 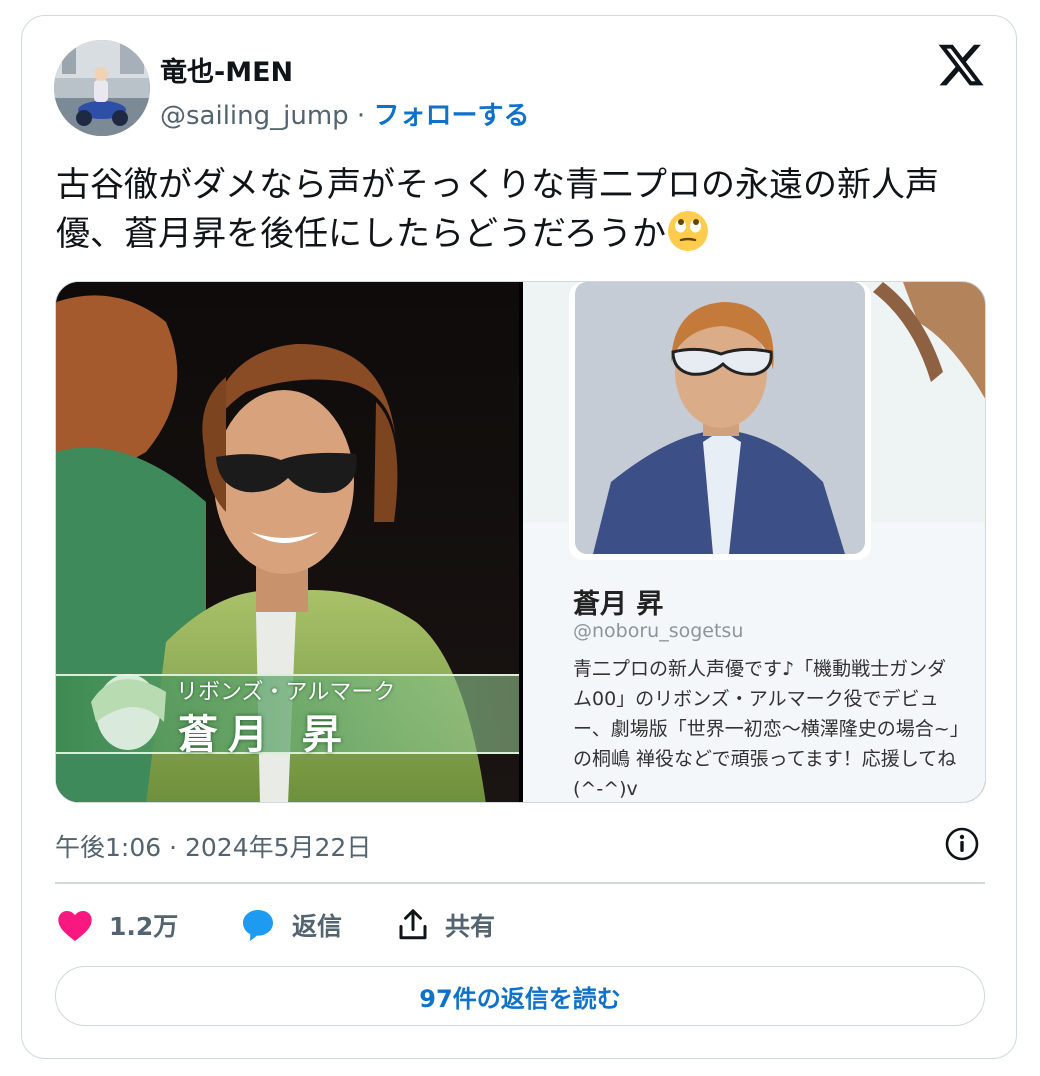 I want to click on author-avatar, so click(x=102, y=88).